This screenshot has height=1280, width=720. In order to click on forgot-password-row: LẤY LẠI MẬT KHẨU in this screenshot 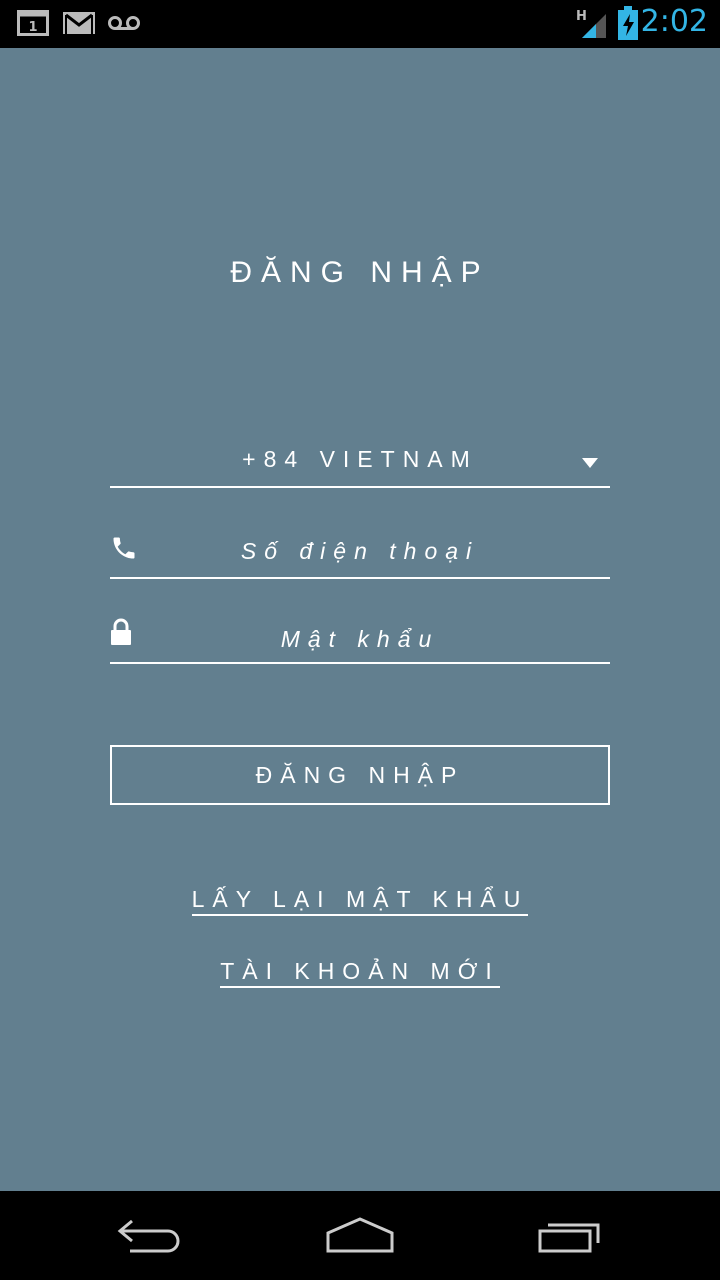, I will do `click(360, 901)`.